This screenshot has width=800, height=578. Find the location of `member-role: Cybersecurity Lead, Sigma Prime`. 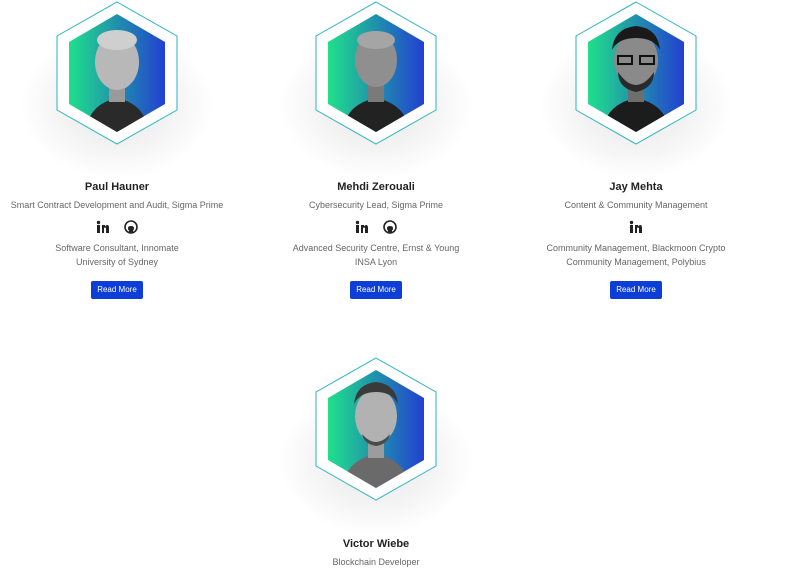

member-role: Cybersecurity Lead, Sigma Prime is located at coordinates (376, 205).